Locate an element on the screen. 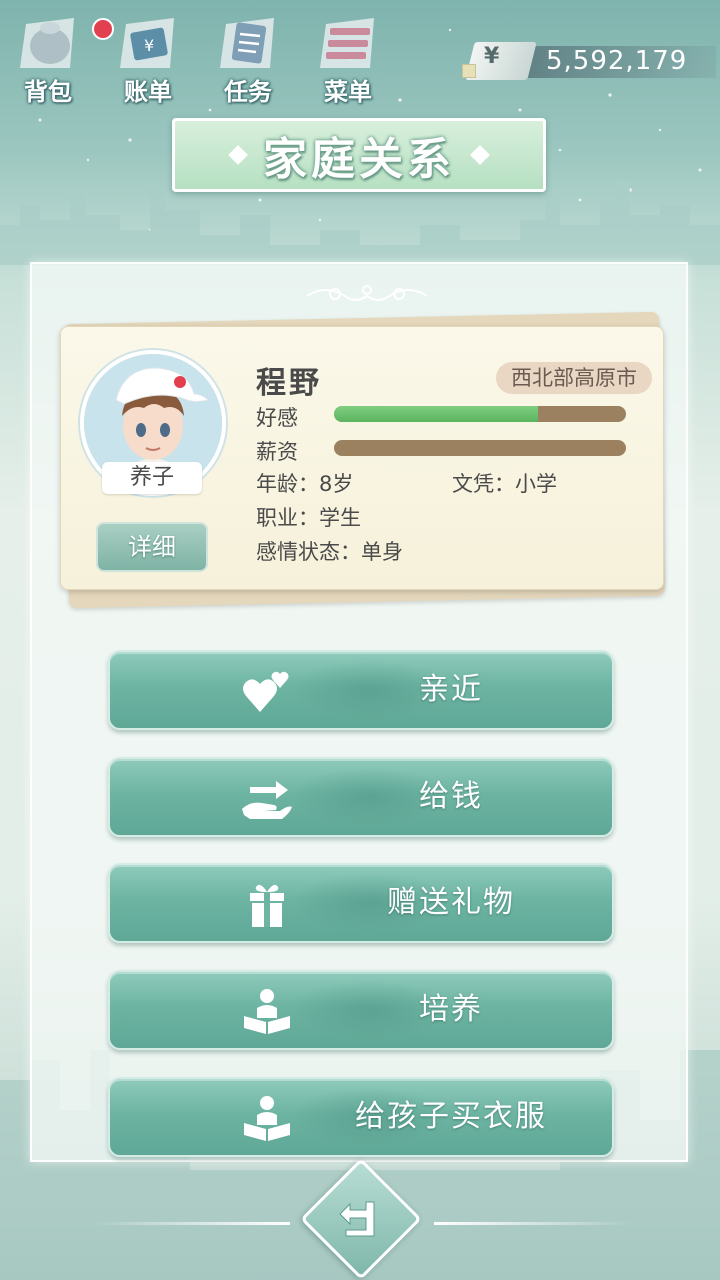 This screenshot has width=720, height=1280. character-name: 程野 is located at coordinates (289, 383).